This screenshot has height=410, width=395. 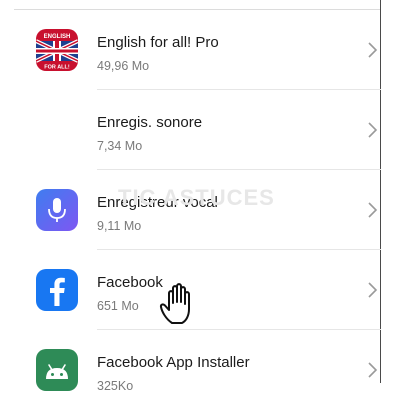 What do you see at coordinates (174, 303) in the screenshot?
I see `pointer-hand-icon` at bounding box center [174, 303].